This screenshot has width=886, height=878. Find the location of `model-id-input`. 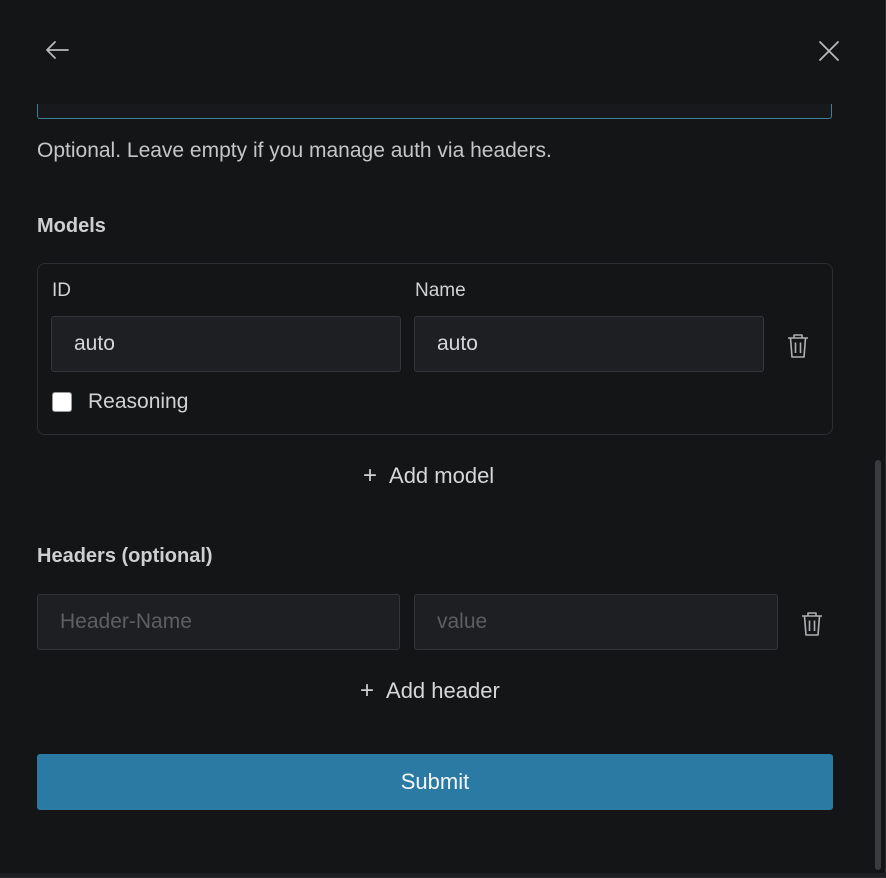

model-id-input is located at coordinates (226, 344).